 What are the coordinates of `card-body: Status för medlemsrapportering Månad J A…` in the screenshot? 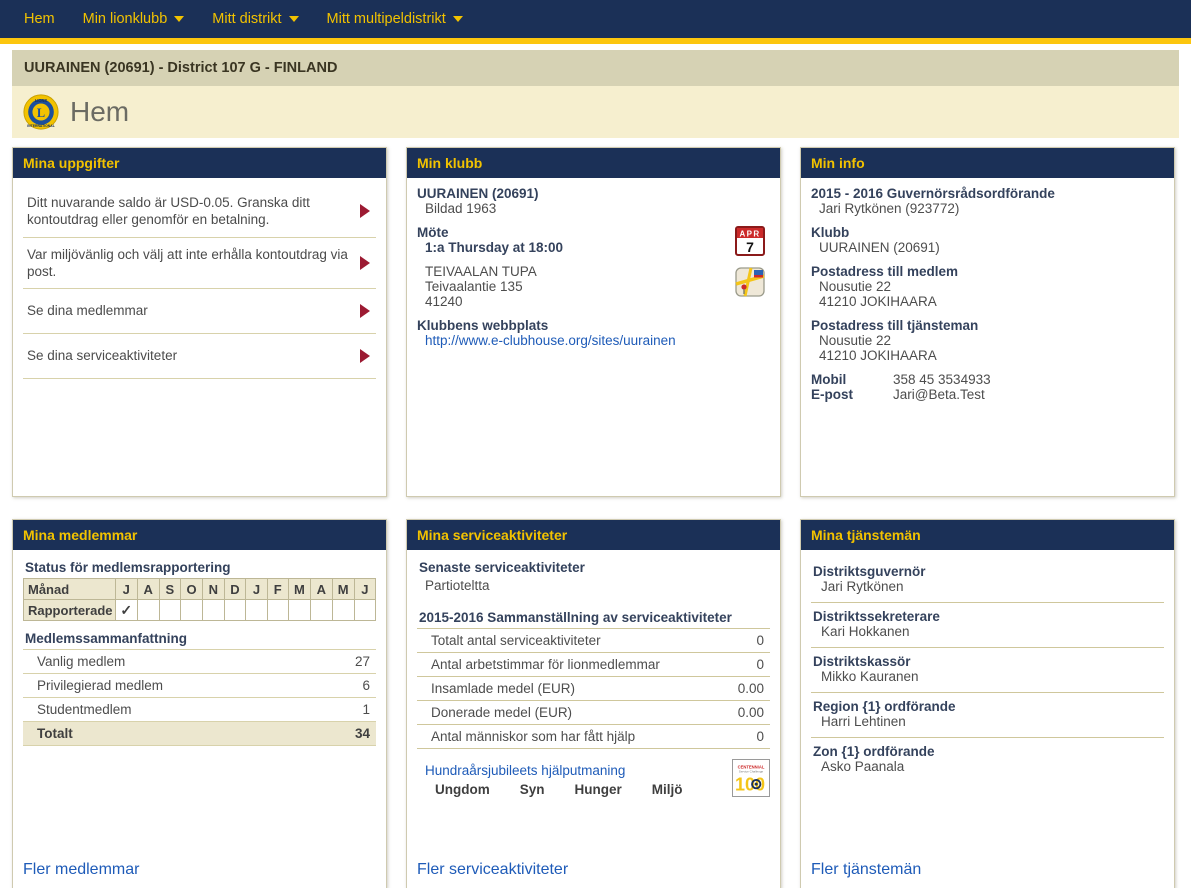 It's located at (199, 702).